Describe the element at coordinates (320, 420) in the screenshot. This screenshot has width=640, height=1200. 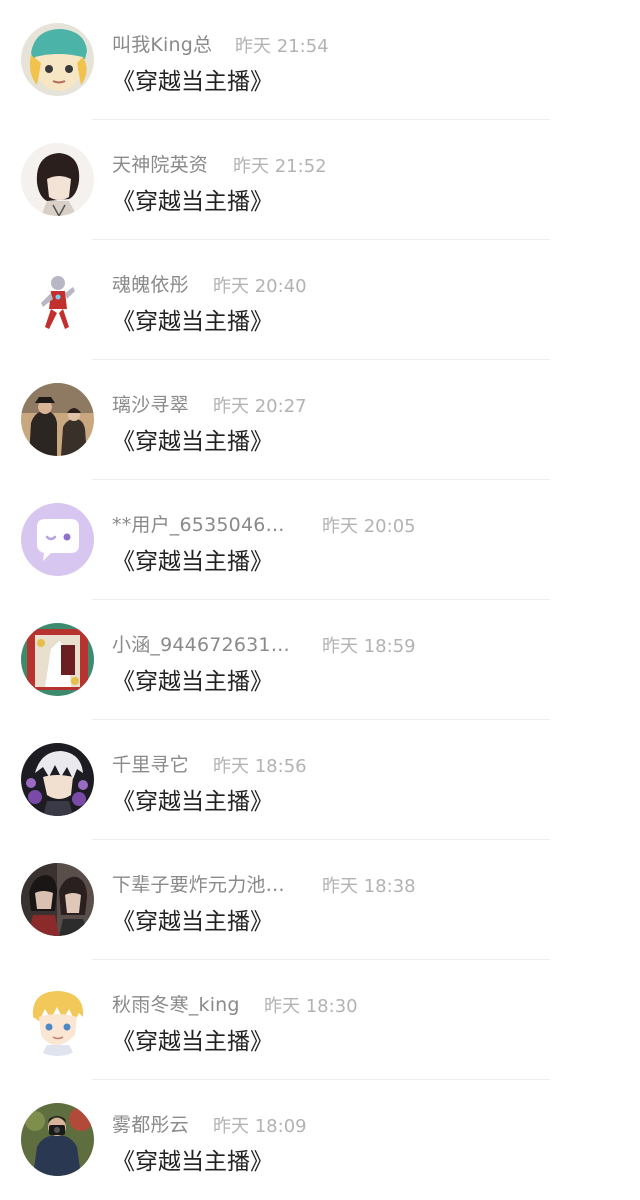
I see `comment-item: 璃沙寻翠 昨天 20:27 《穿越当主播》` at that location.